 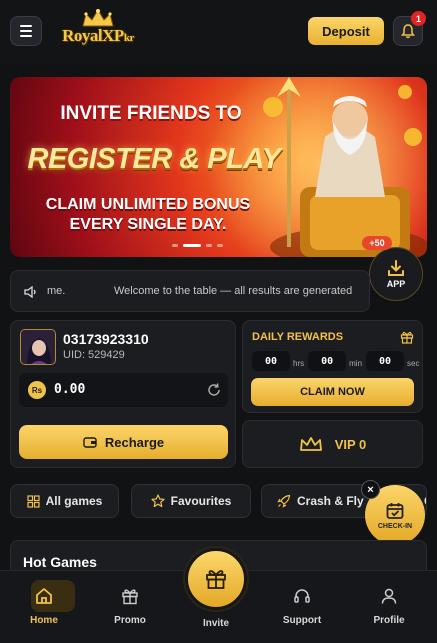 I want to click on vip-card: VIP 0, so click(x=332, y=444).